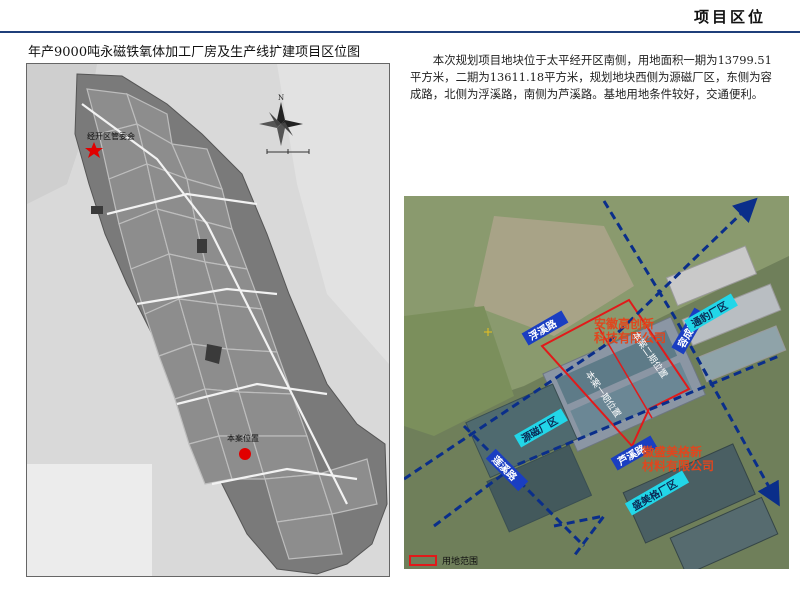  What do you see at coordinates (671, 451) in the screenshot?
I see `company-label-line: 徽盛美格新` at bounding box center [671, 451].